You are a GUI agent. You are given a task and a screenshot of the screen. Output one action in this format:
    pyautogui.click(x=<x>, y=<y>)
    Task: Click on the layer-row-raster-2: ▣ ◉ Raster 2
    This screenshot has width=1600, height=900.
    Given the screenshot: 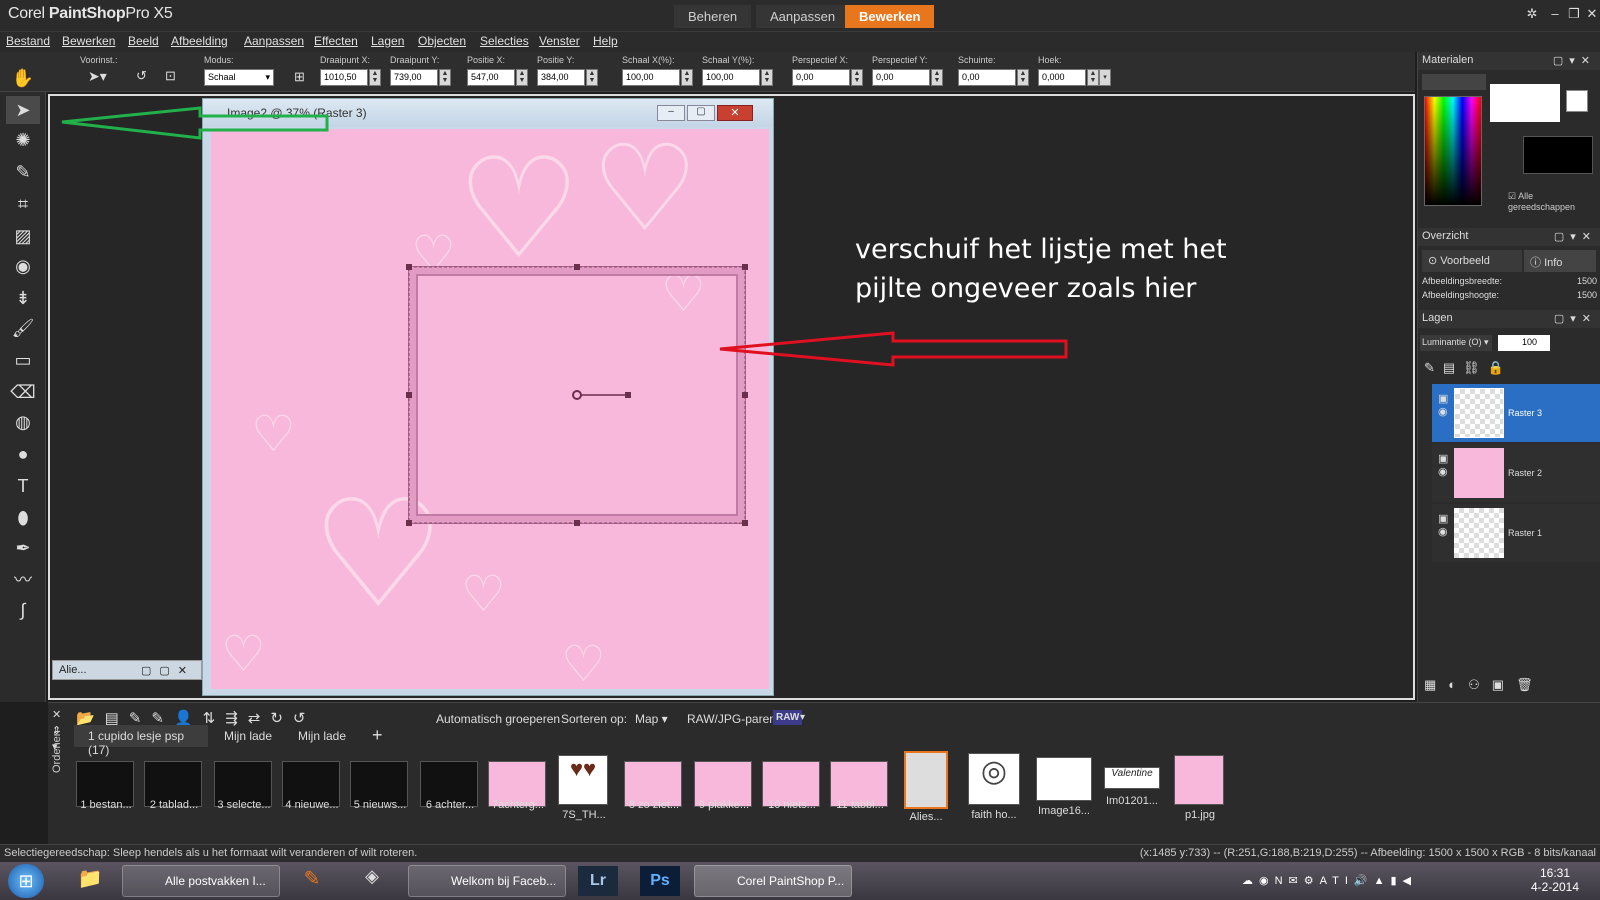 What is the action you would take?
    pyautogui.click(x=1516, y=473)
    